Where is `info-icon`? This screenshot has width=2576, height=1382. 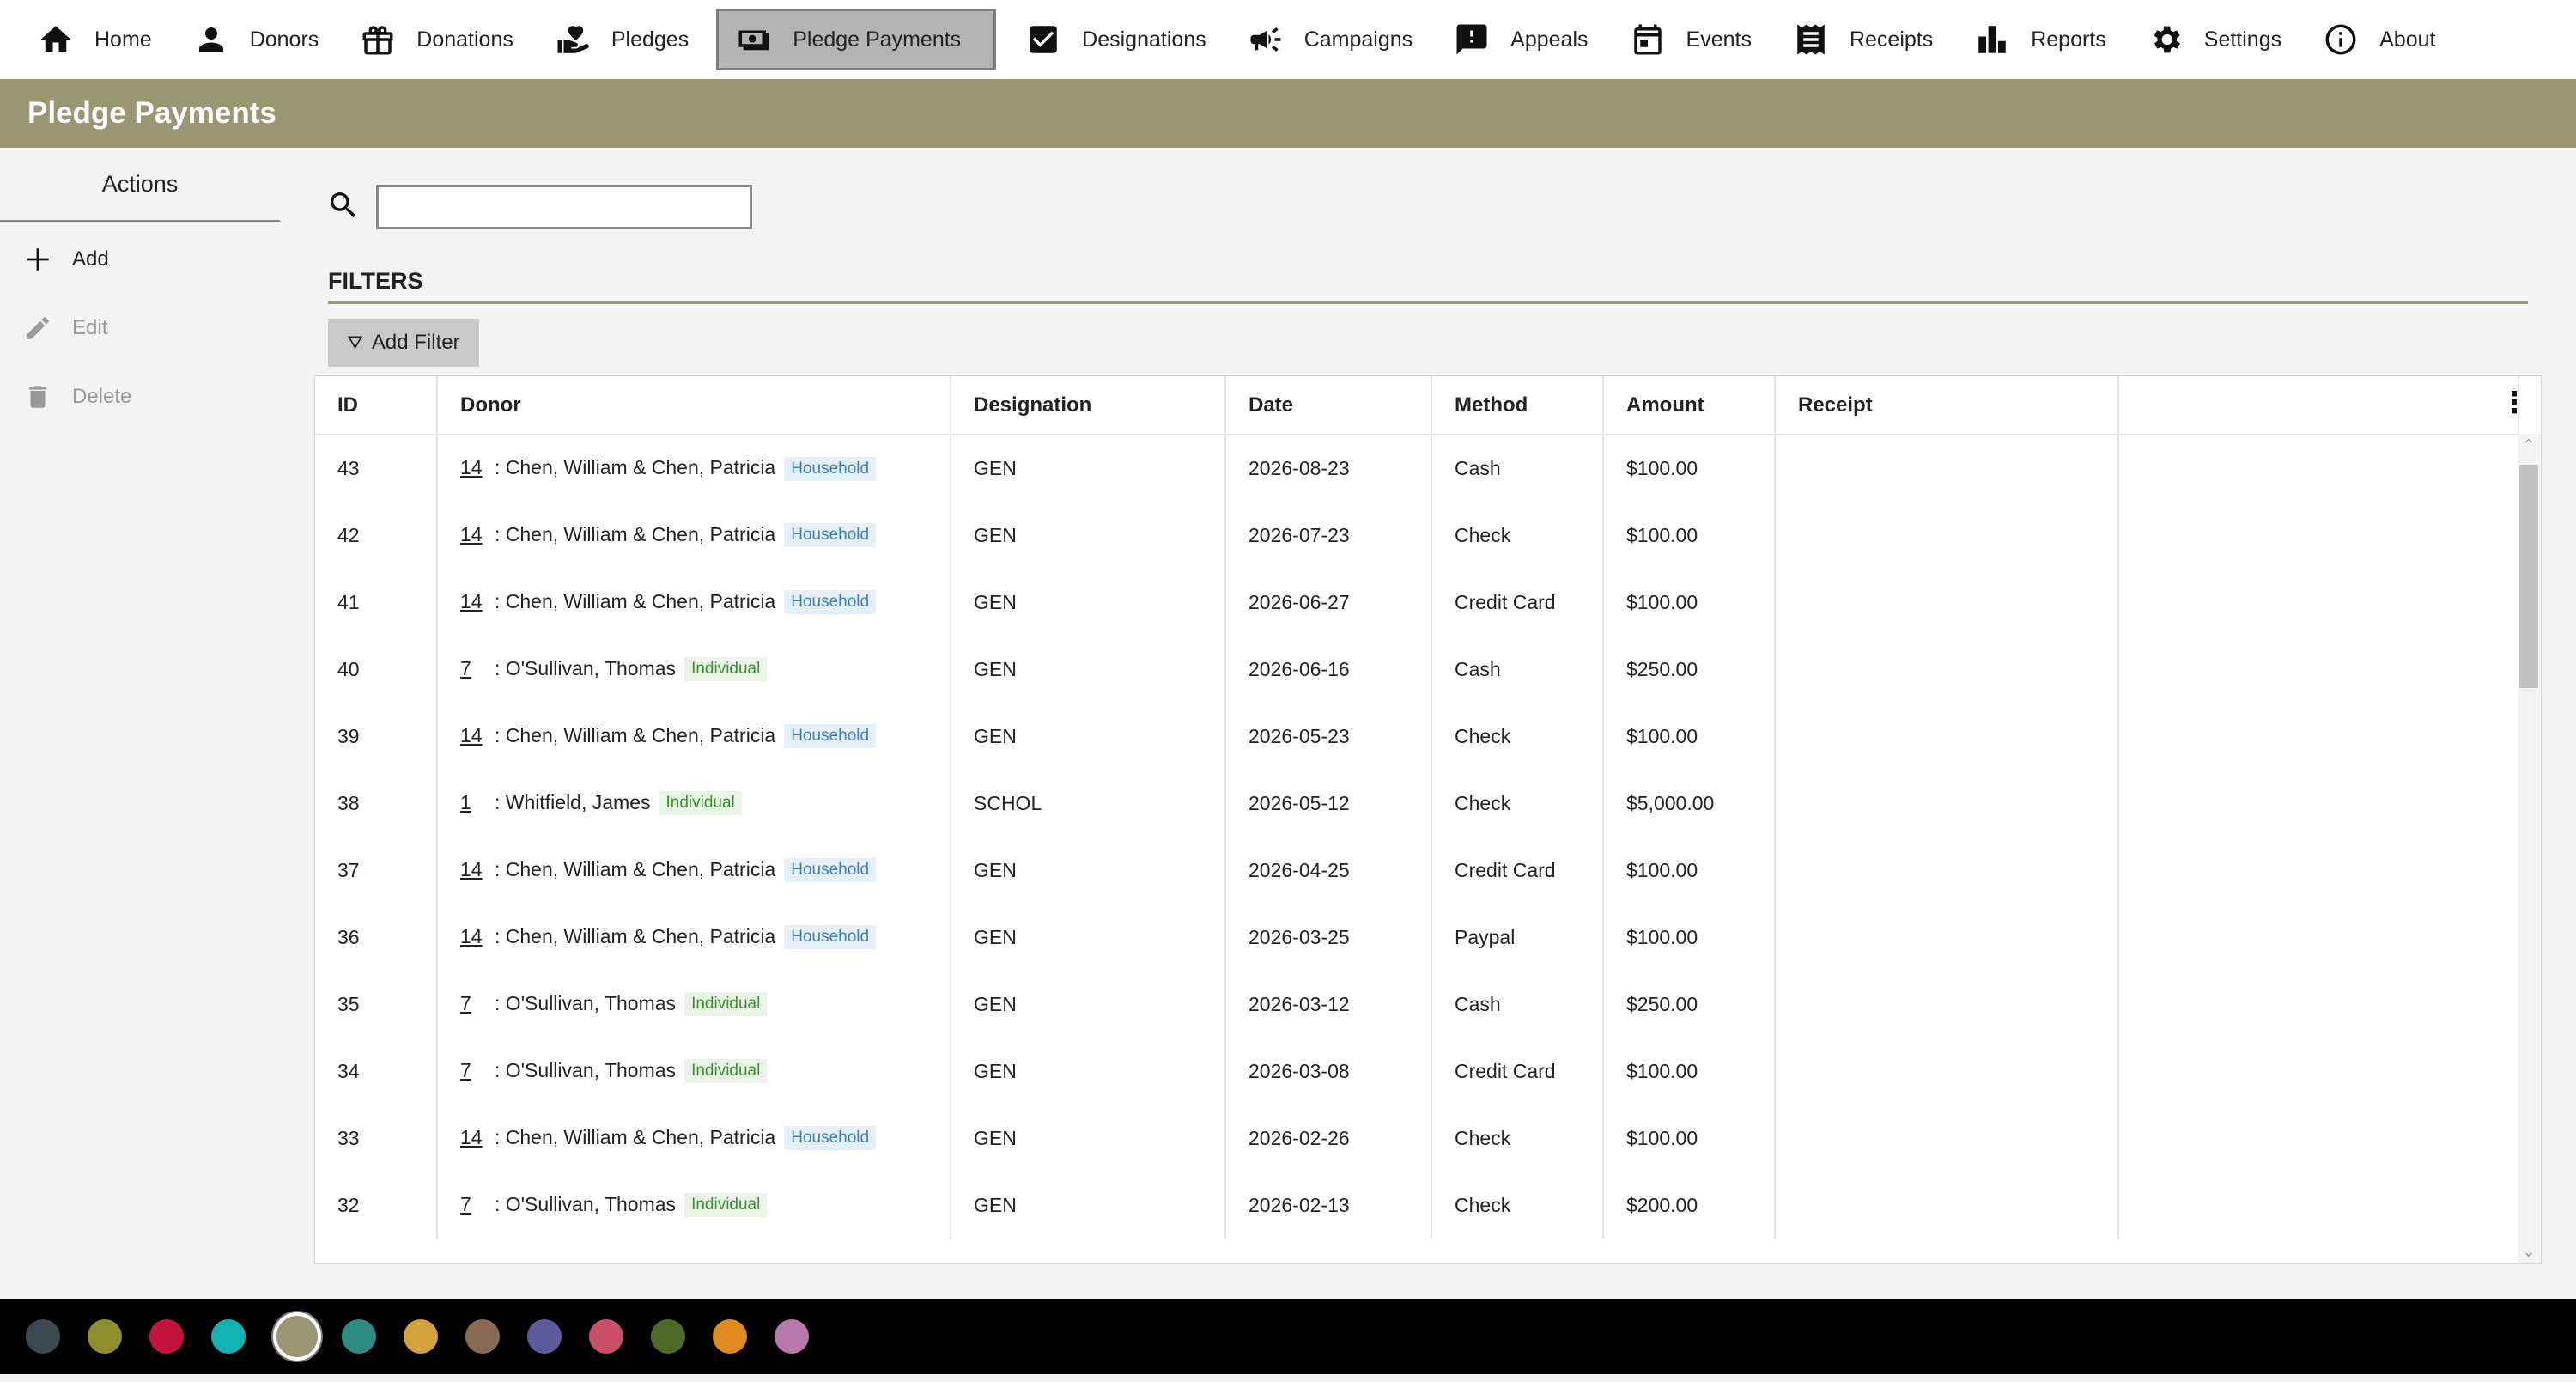 info-icon is located at coordinates (2340, 39).